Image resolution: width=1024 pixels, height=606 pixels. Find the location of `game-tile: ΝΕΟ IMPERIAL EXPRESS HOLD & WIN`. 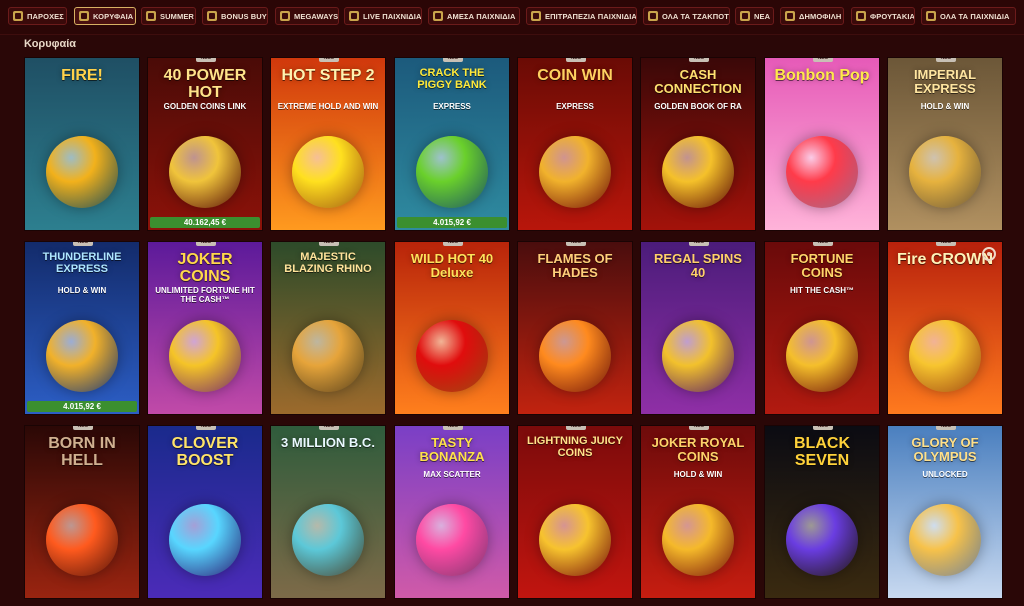

game-tile: ΝΕΟ IMPERIAL EXPRESS HOLD & WIN is located at coordinates (945, 144).